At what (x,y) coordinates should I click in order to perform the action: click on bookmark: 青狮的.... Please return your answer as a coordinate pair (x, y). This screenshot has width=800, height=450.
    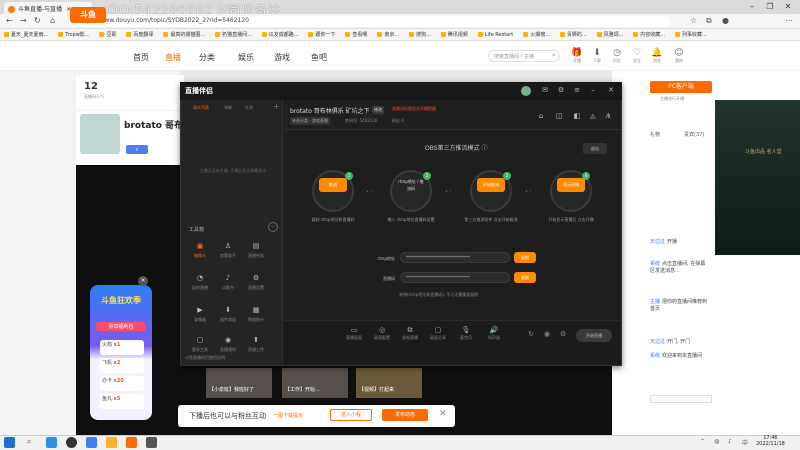
    Looking at the image, I should click on (573, 34).